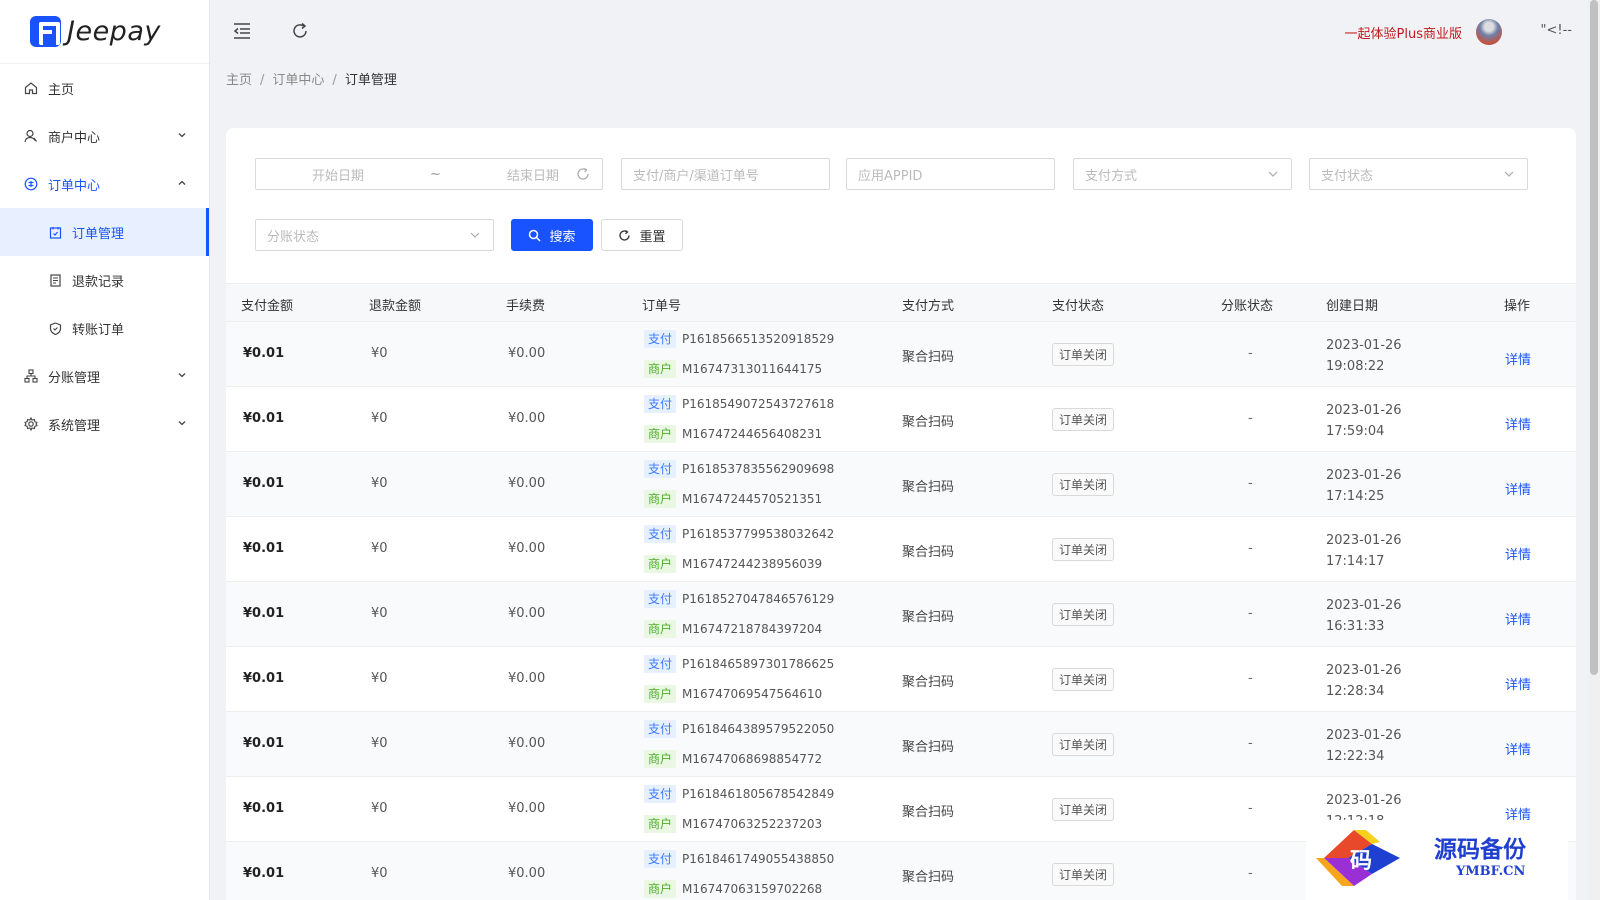 Image resolution: width=1600 pixels, height=900 pixels. I want to click on order-no-input: 支付/商户/渠道订单号, so click(725, 174).